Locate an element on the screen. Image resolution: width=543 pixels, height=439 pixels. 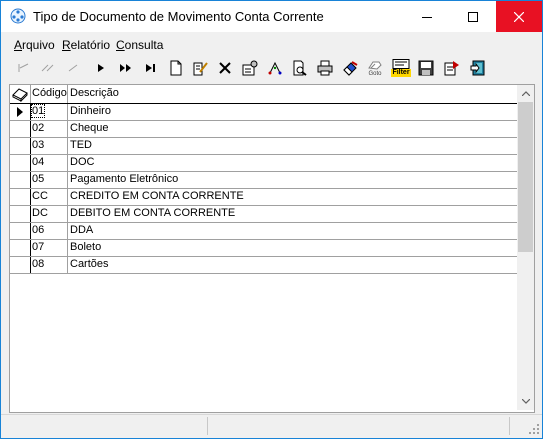
filter-button: Filter is located at coordinates (401, 68).